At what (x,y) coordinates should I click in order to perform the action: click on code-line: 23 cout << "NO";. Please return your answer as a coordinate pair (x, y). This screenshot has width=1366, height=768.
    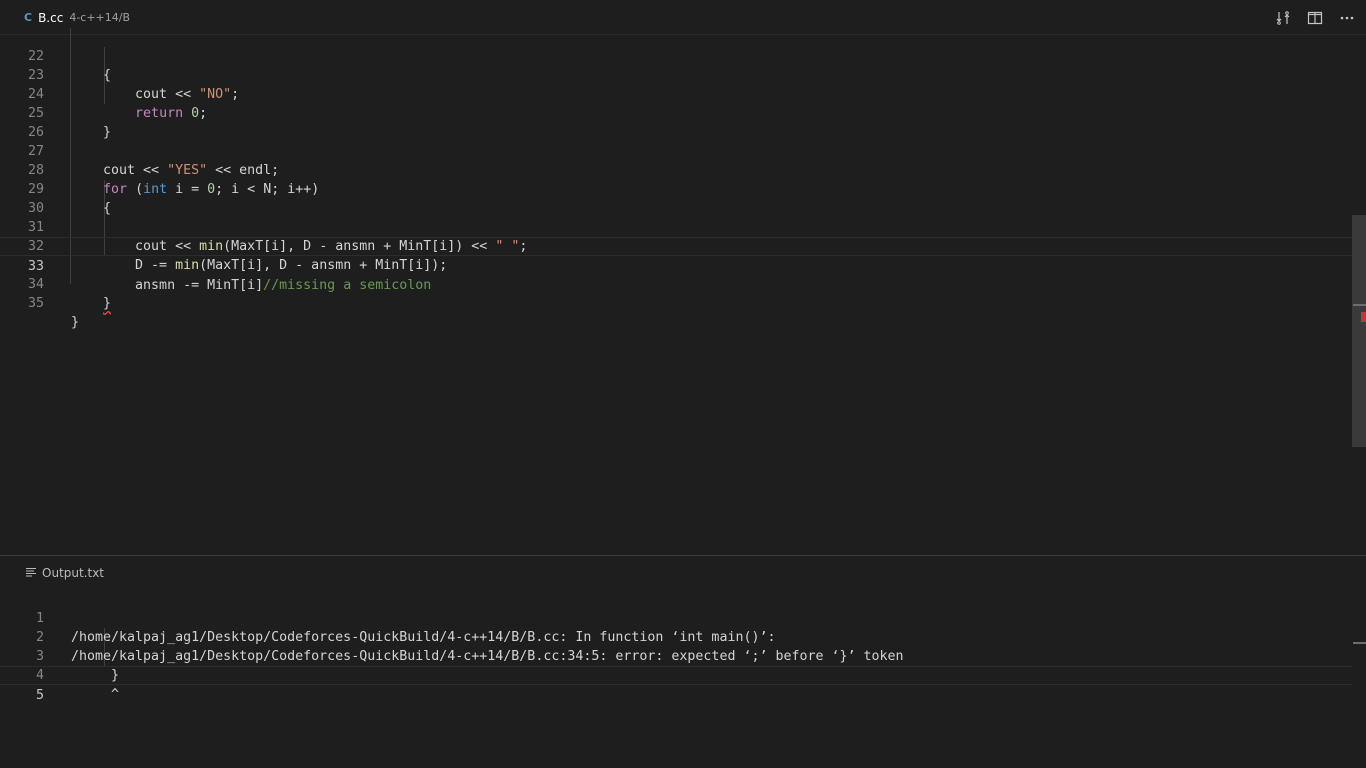
    Looking at the image, I should click on (676, 74).